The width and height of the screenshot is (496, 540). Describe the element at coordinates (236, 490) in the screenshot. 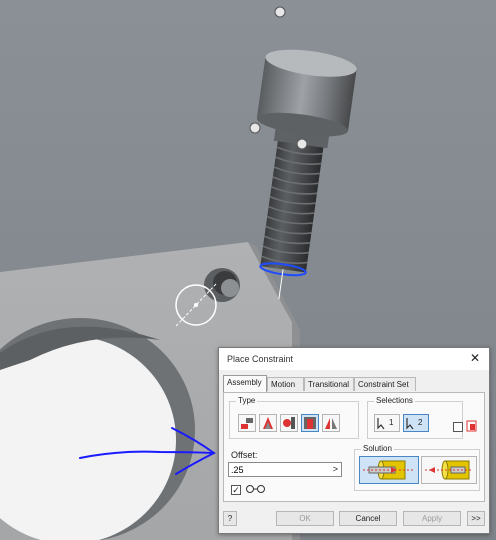

I see `preview-checkbox: ✓` at that location.